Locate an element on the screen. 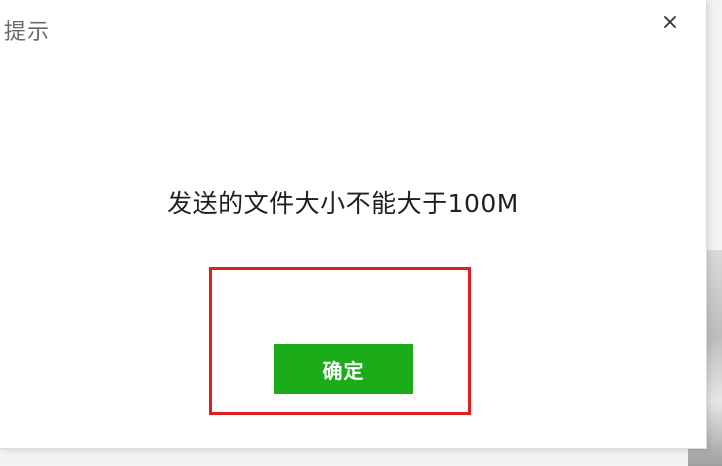 This screenshot has width=722, height=466. close-button is located at coordinates (670, 22).